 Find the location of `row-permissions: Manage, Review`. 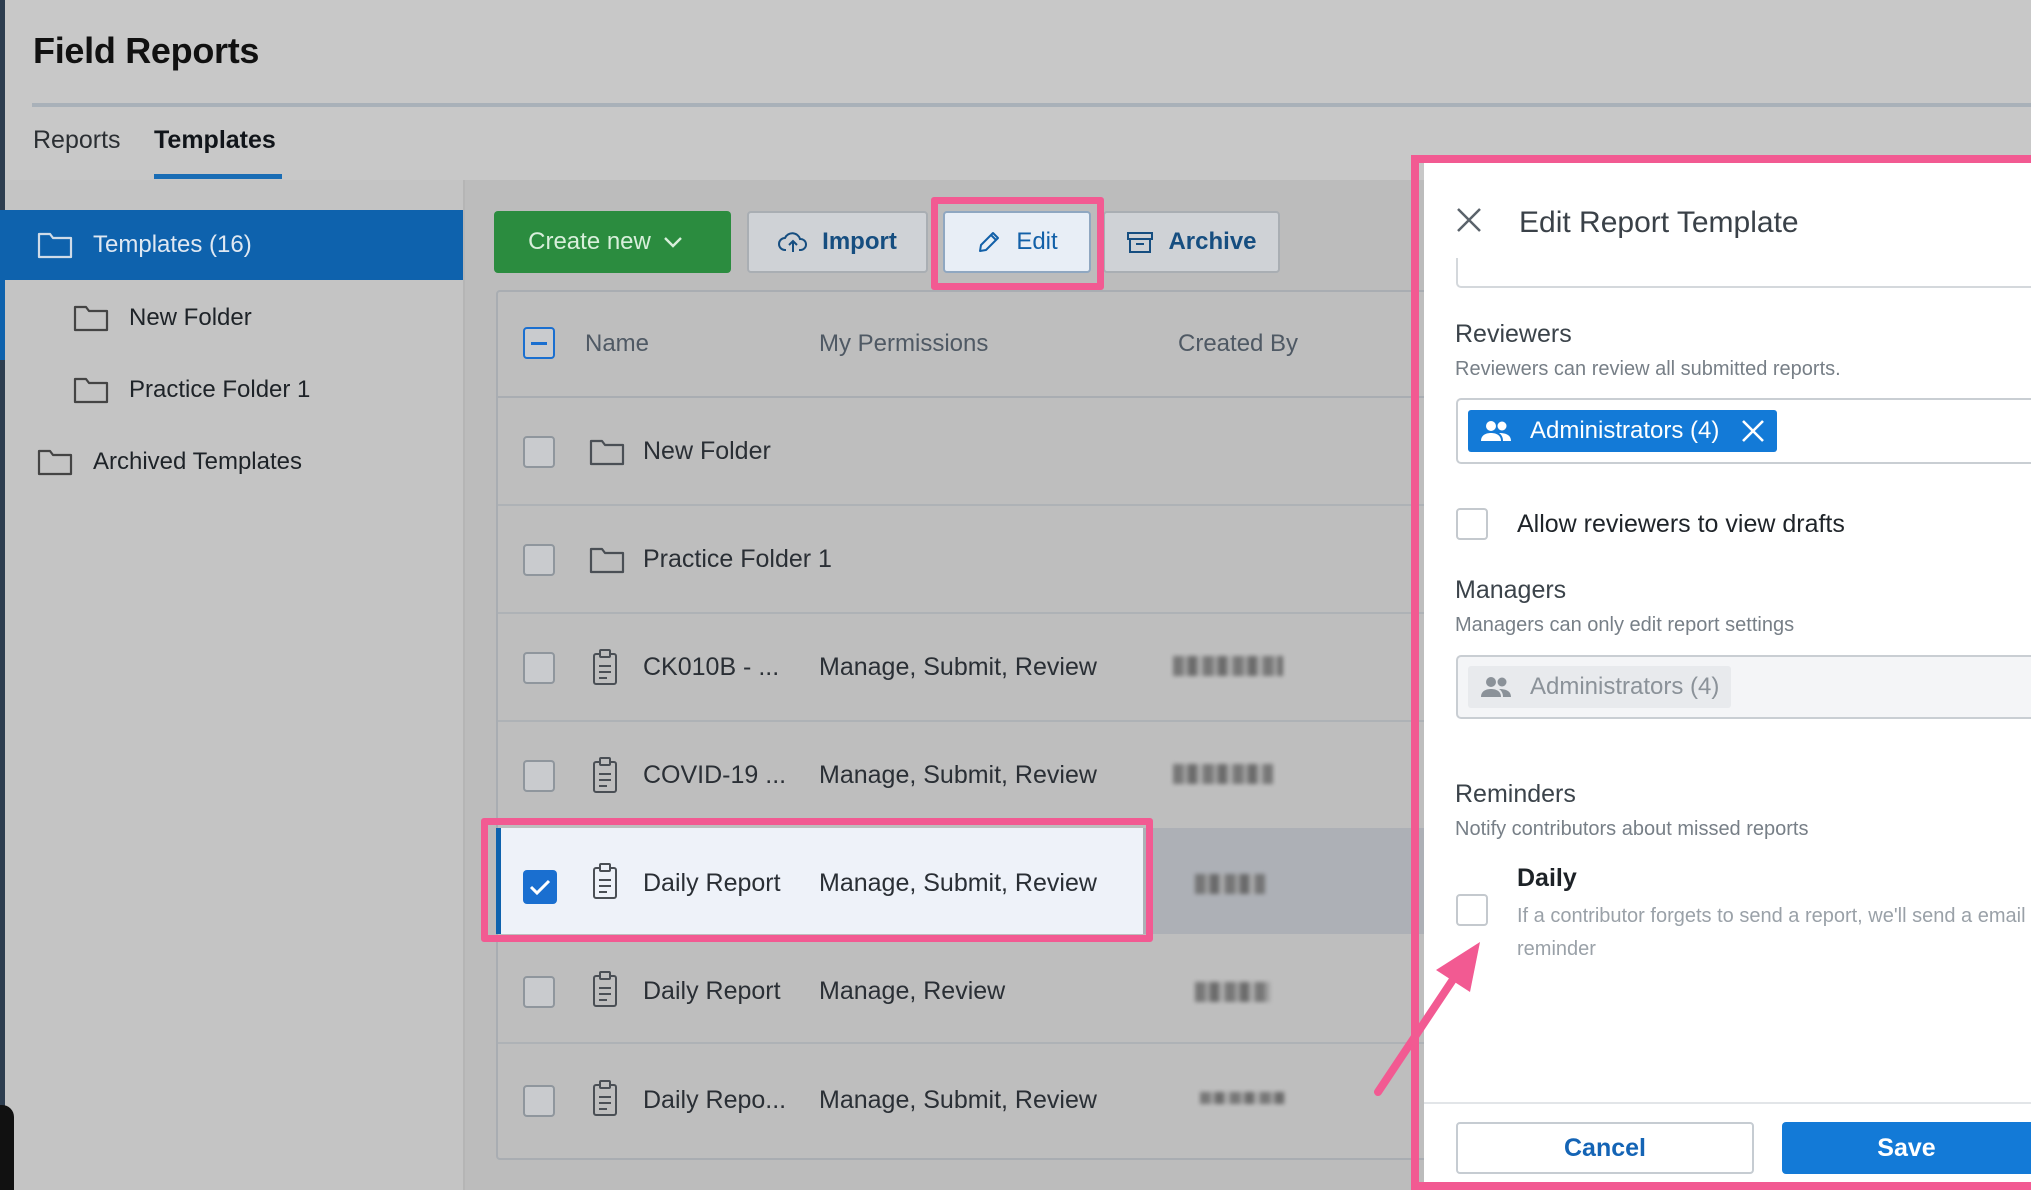

row-permissions: Manage, Review is located at coordinates (912, 991).